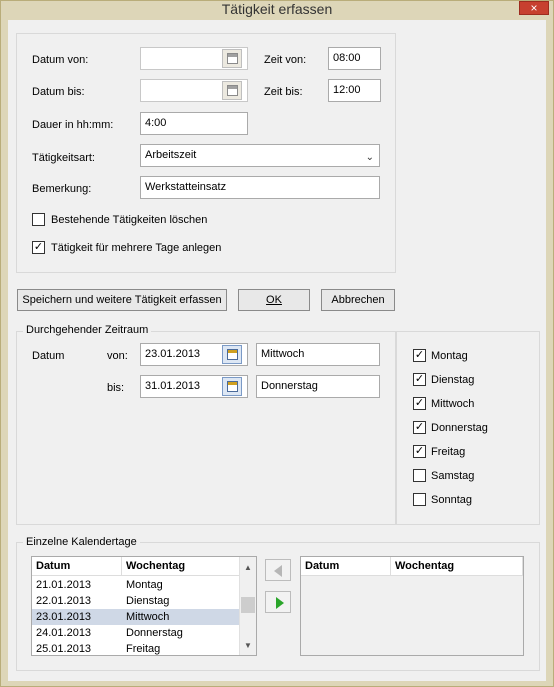 The width and height of the screenshot is (554, 687). Describe the element at coordinates (154, 633) in the screenshot. I see `row-wochentag: Donnerstag` at that location.